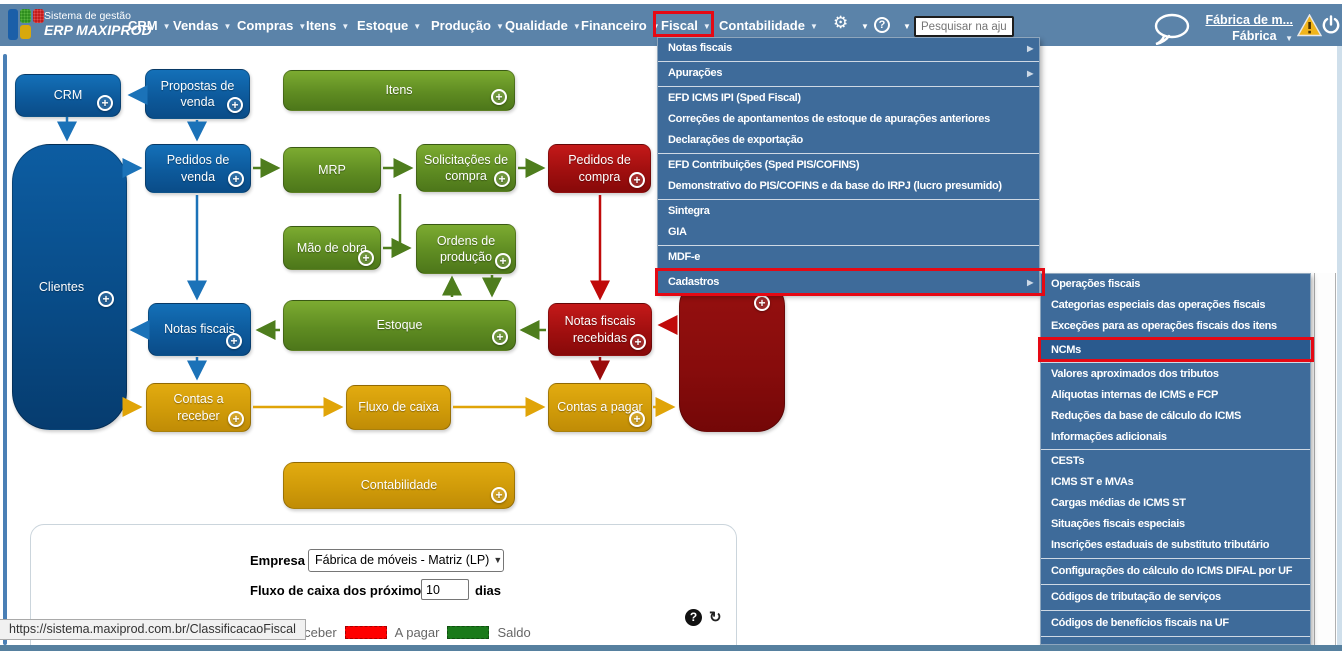 The width and height of the screenshot is (1342, 651). Describe the element at coordinates (202, 25) in the screenshot. I see `menu-item-vendas: Vendas ▼` at that location.